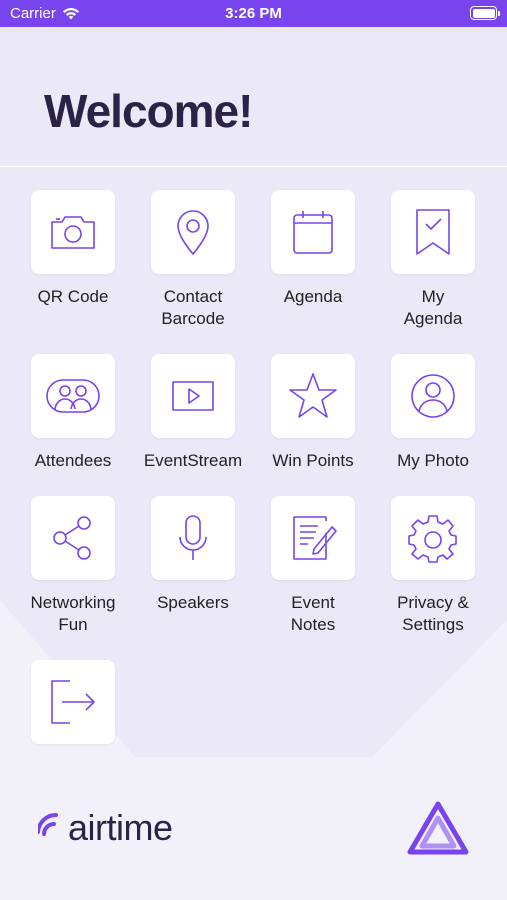  I want to click on notes-edit-icon, so click(315, 538).